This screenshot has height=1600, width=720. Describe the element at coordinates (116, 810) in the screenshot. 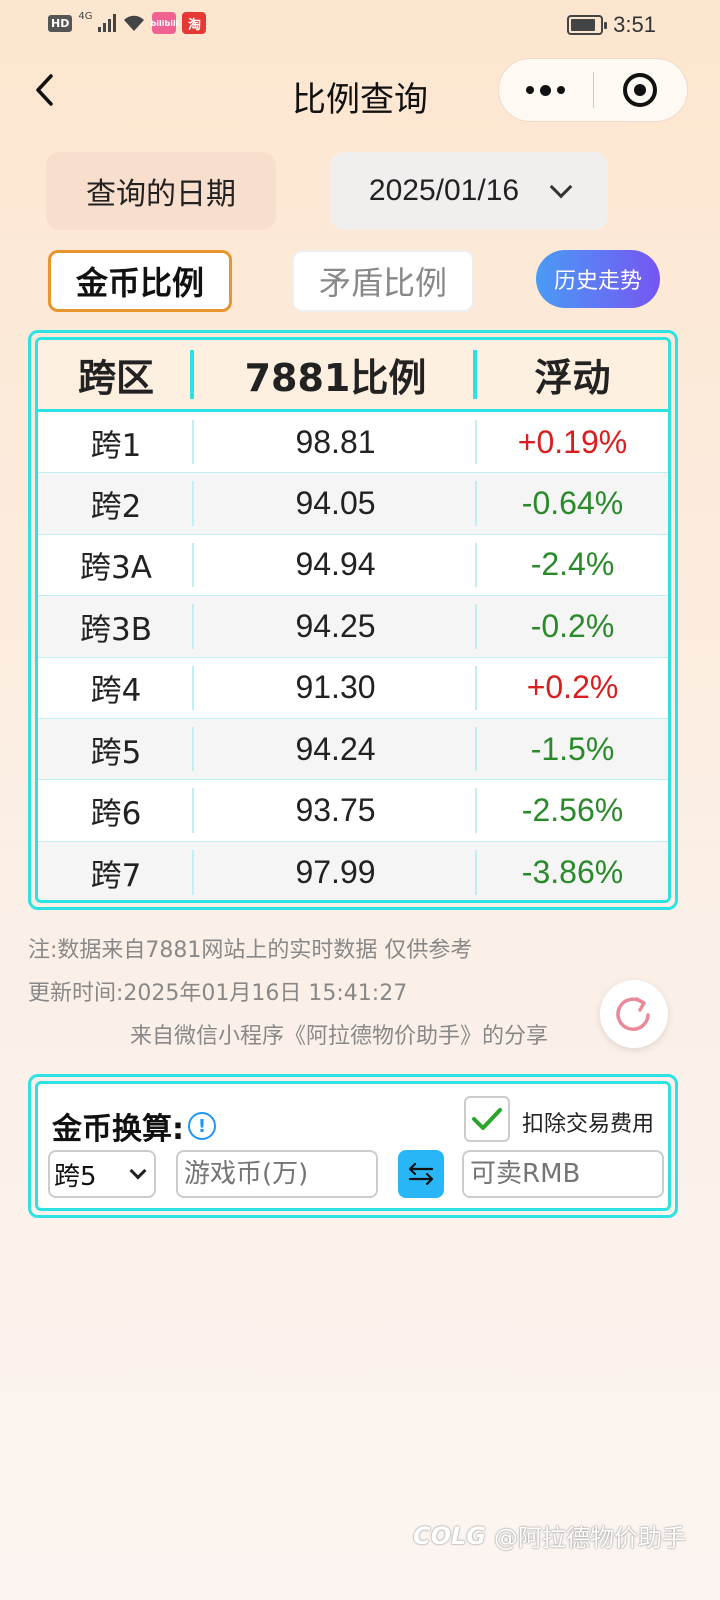

I see `region-cell: 跨6` at that location.